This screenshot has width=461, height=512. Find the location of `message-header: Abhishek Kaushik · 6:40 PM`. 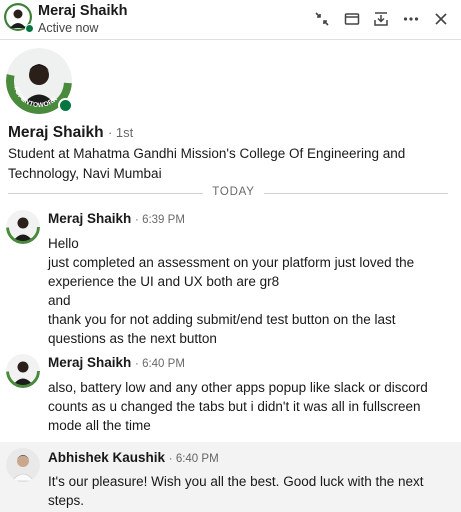

message-header: Abhishek Kaushik · 6:40 PM is located at coordinates (133, 457).